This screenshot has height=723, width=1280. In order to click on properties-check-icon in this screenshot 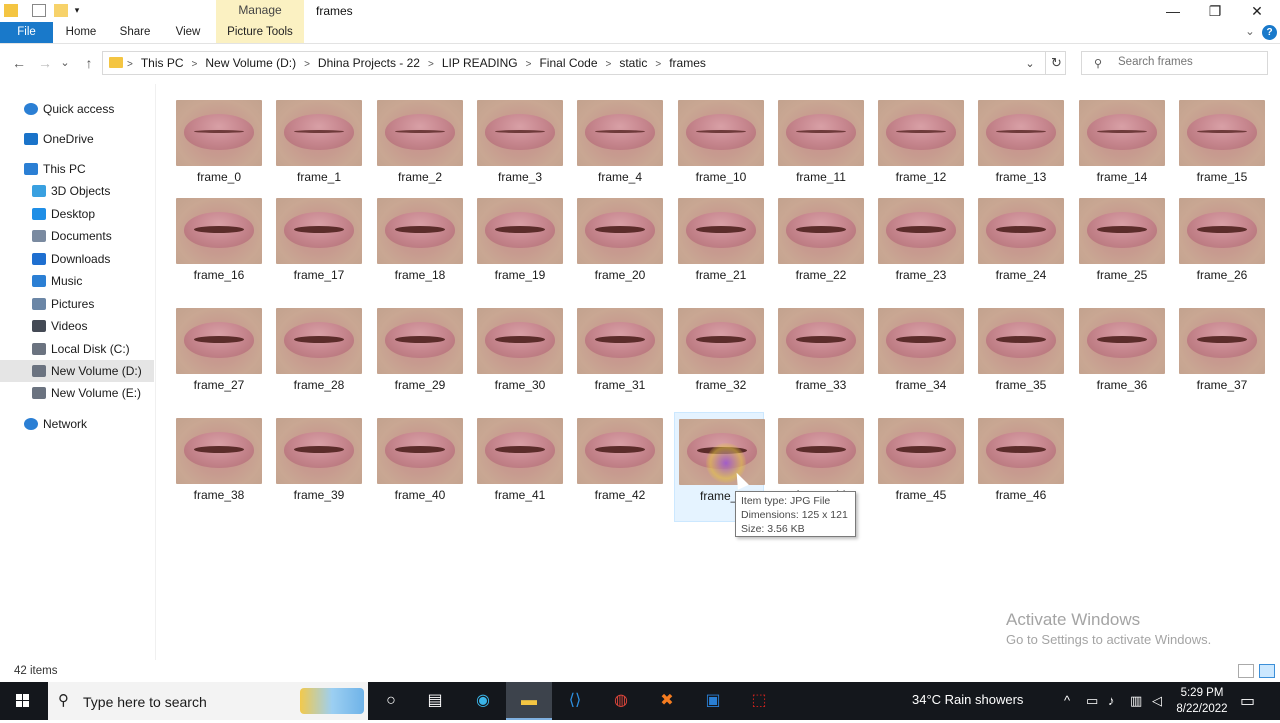, I will do `click(39, 10)`.